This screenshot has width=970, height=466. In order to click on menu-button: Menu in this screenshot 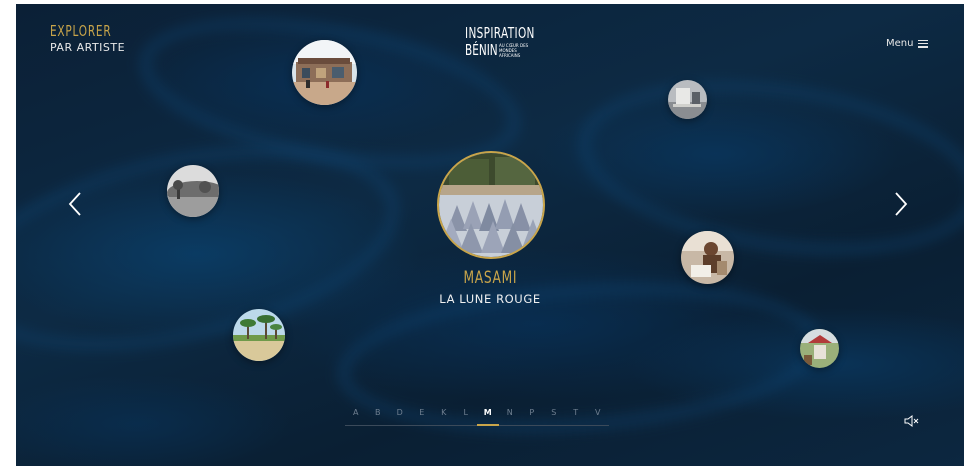, I will do `click(907, 43)`.